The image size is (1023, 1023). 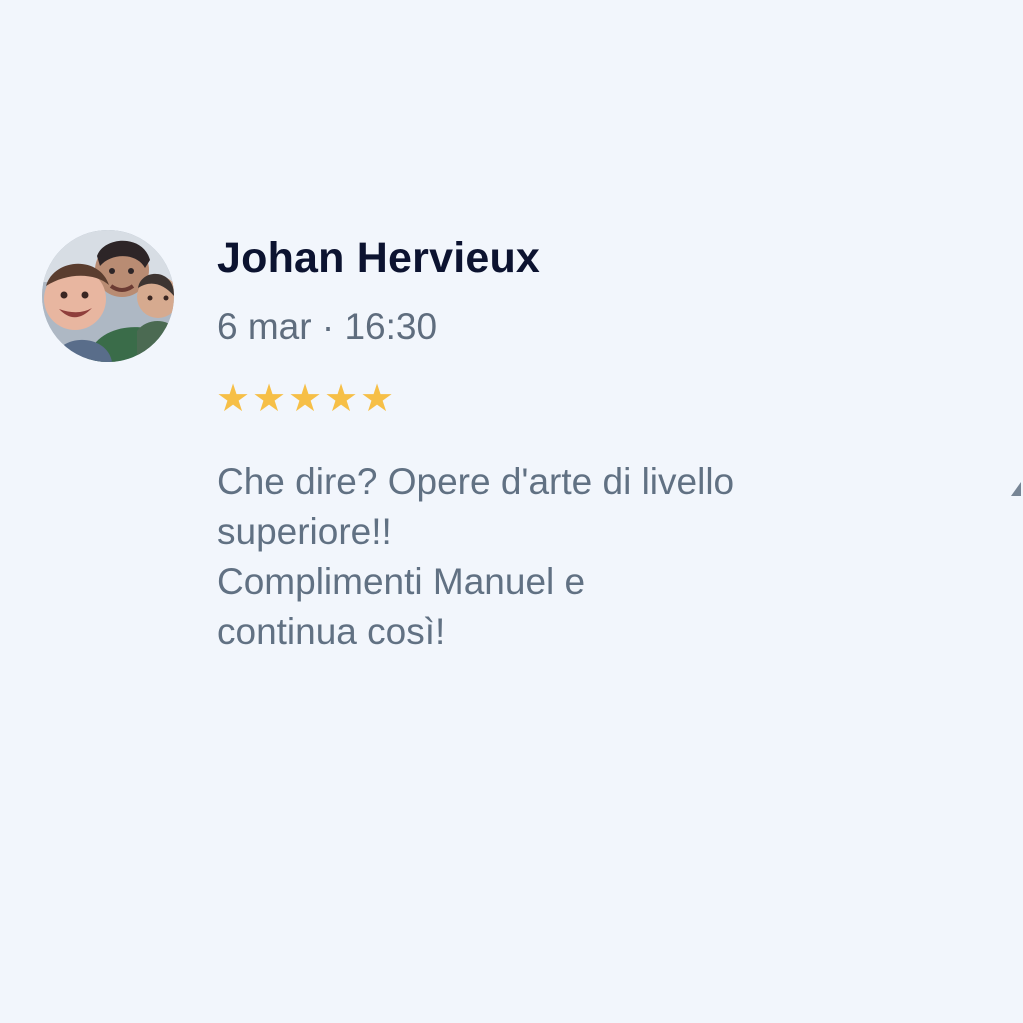 I want to click on rating-stars: ★ ★ ★ ★ ★, so click(x=305, y=399).